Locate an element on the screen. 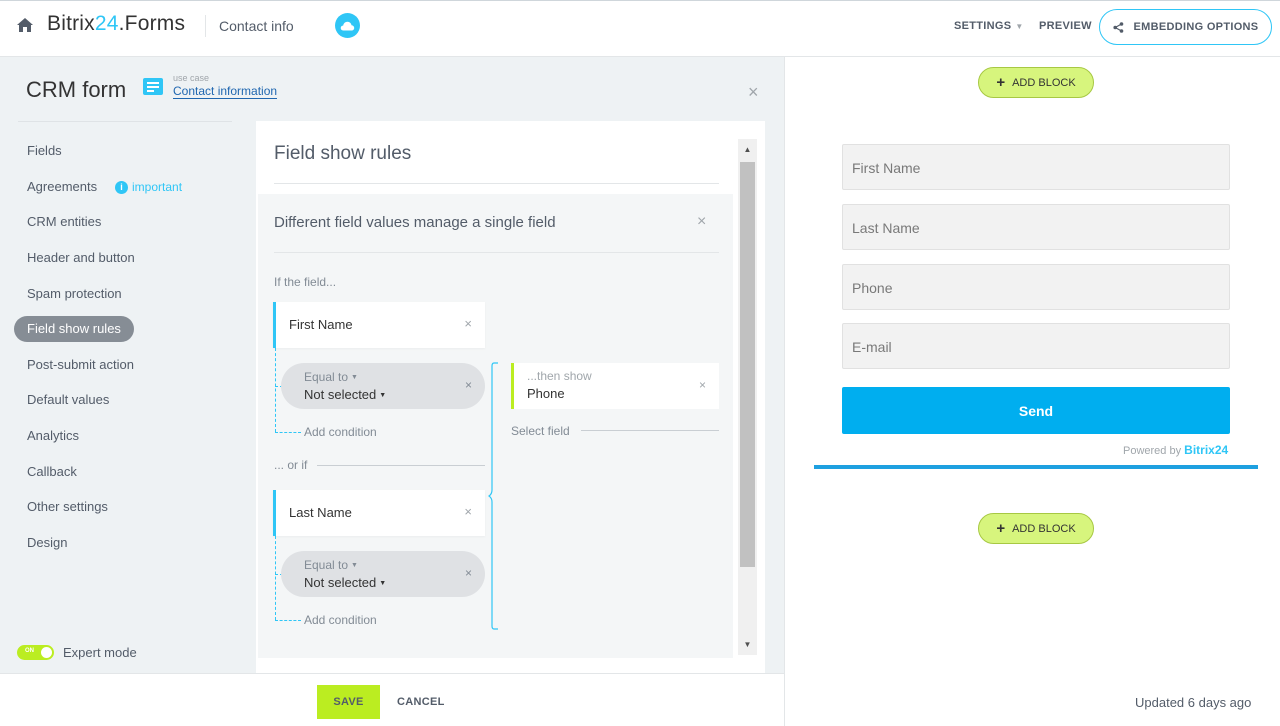  menu-item-analytics: Analytics is located at coordinates (53, 436).